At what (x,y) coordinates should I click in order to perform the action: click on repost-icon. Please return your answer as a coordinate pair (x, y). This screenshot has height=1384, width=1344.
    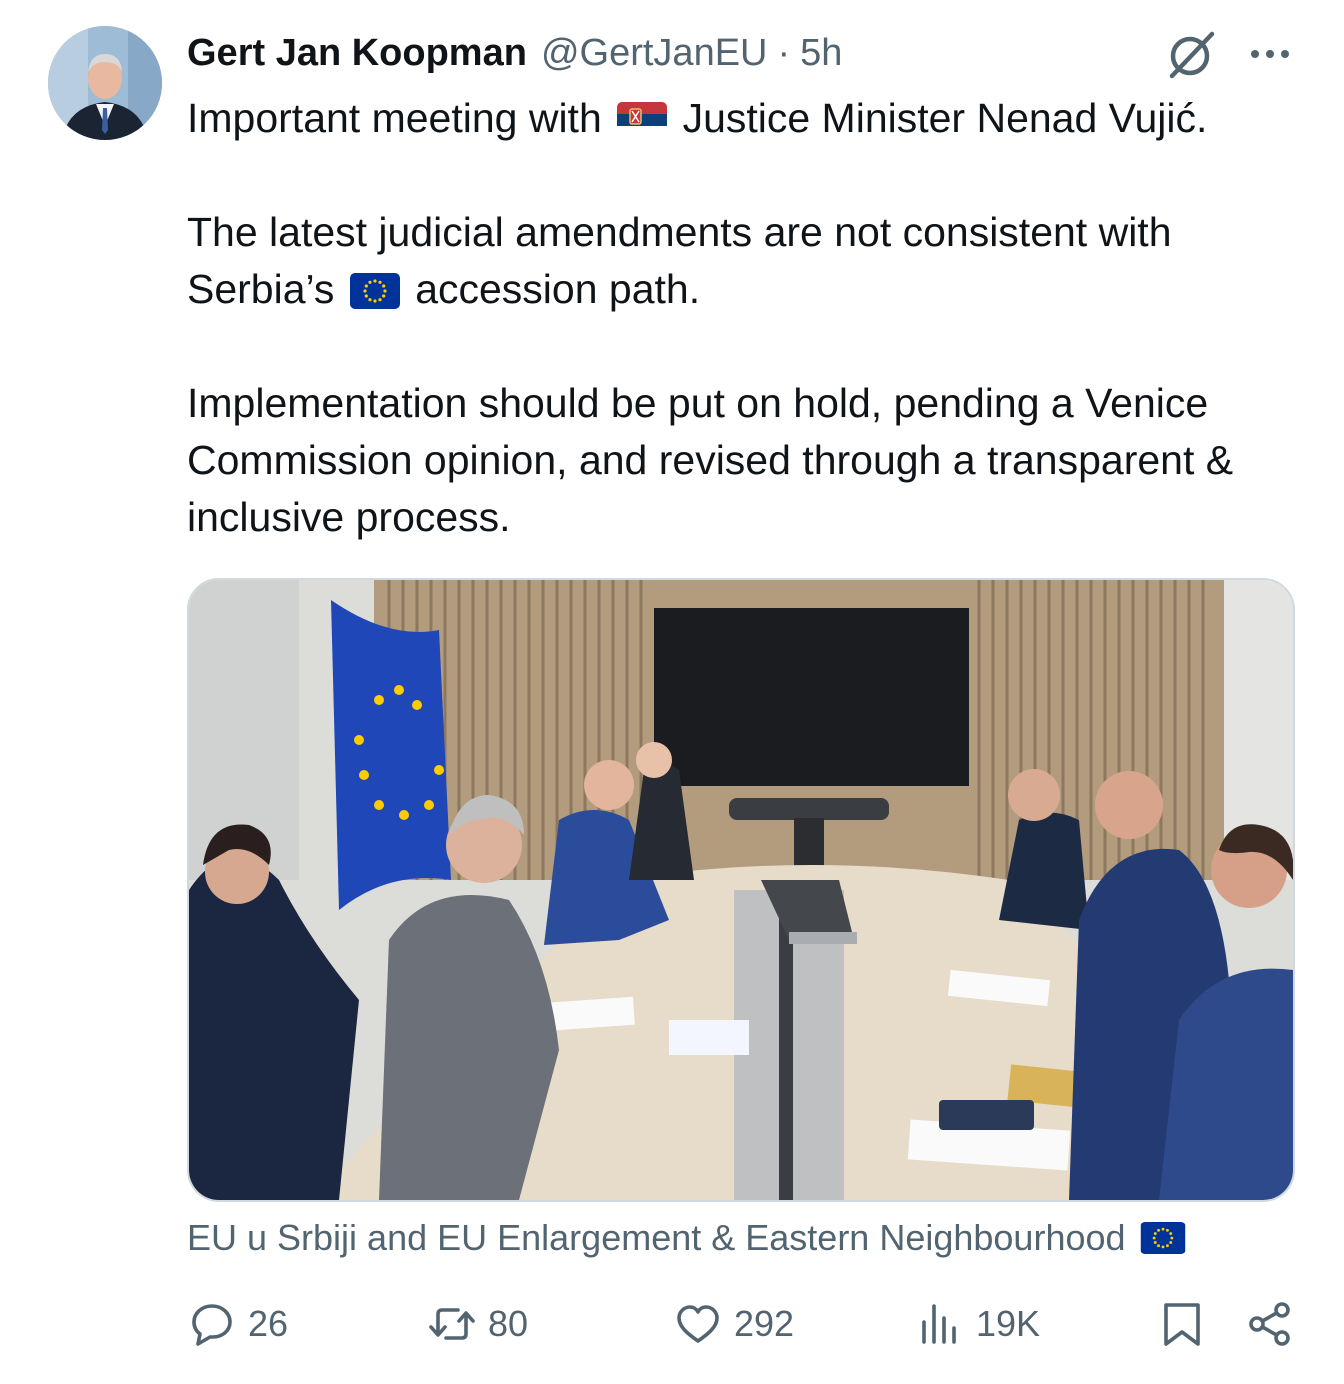
    Looking at the image, I should click on (452, 1324).